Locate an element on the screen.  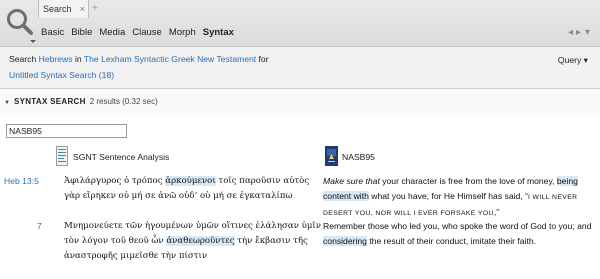
search-mode-basic: Basic is located at coordinates (52, 33).